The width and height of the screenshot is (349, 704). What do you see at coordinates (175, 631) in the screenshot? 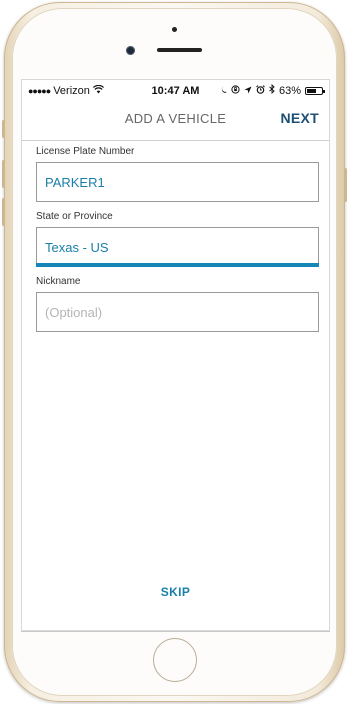
I see `screen-bottom-divider` at bounding box center [175, 631].